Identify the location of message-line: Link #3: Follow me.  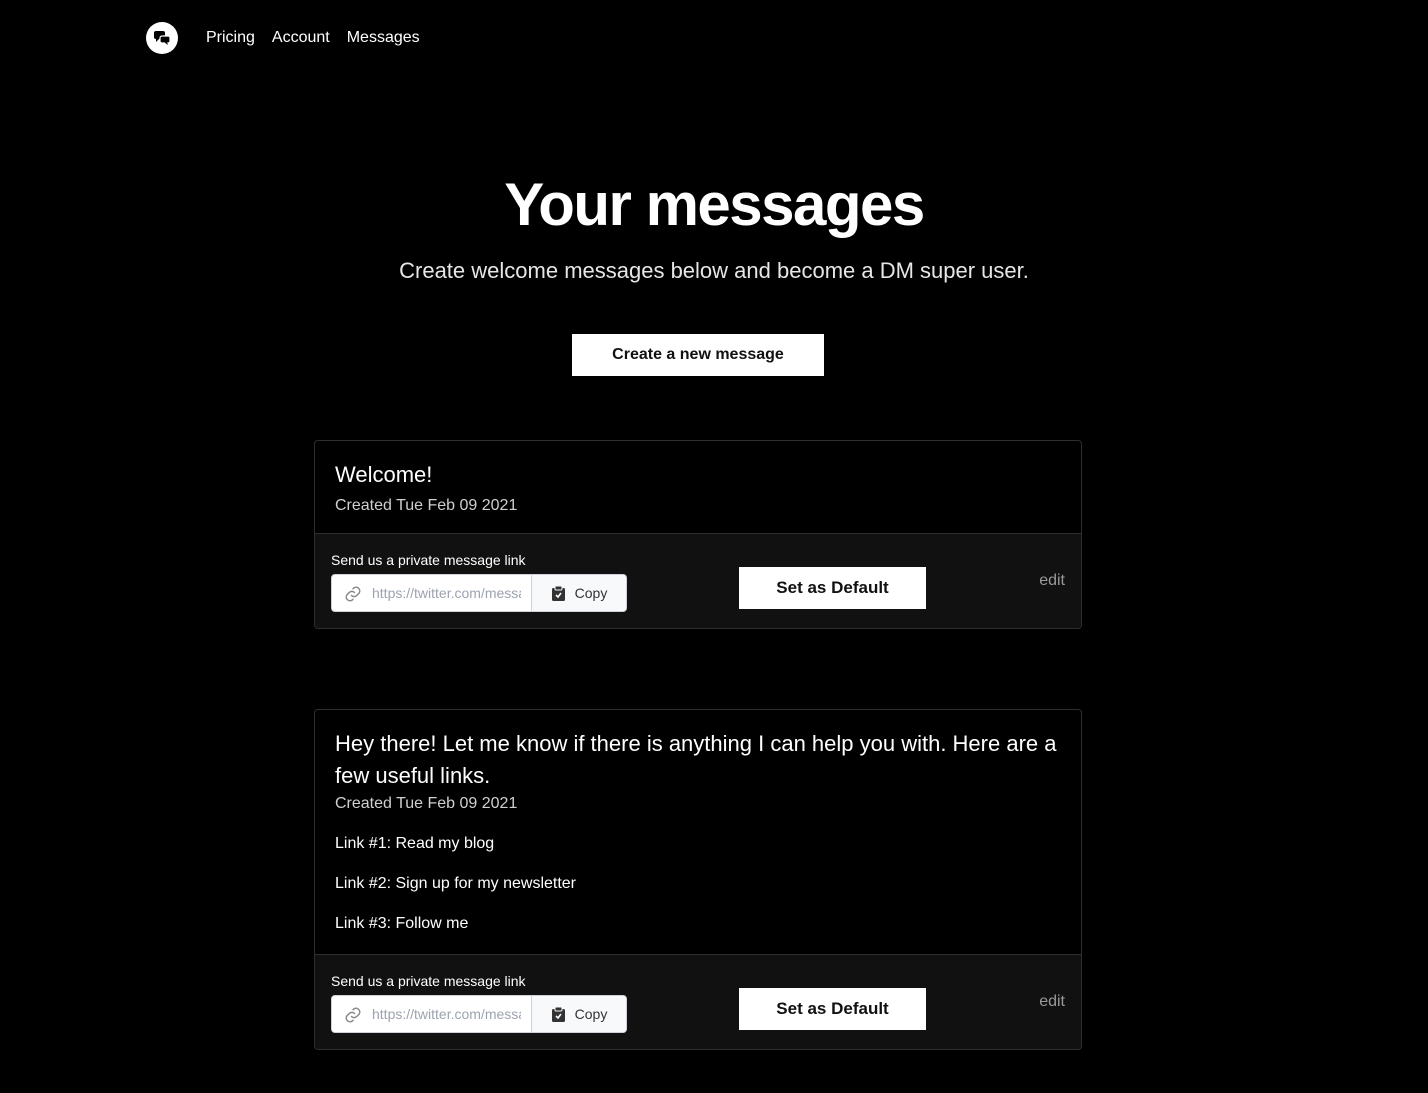
(402, 923).